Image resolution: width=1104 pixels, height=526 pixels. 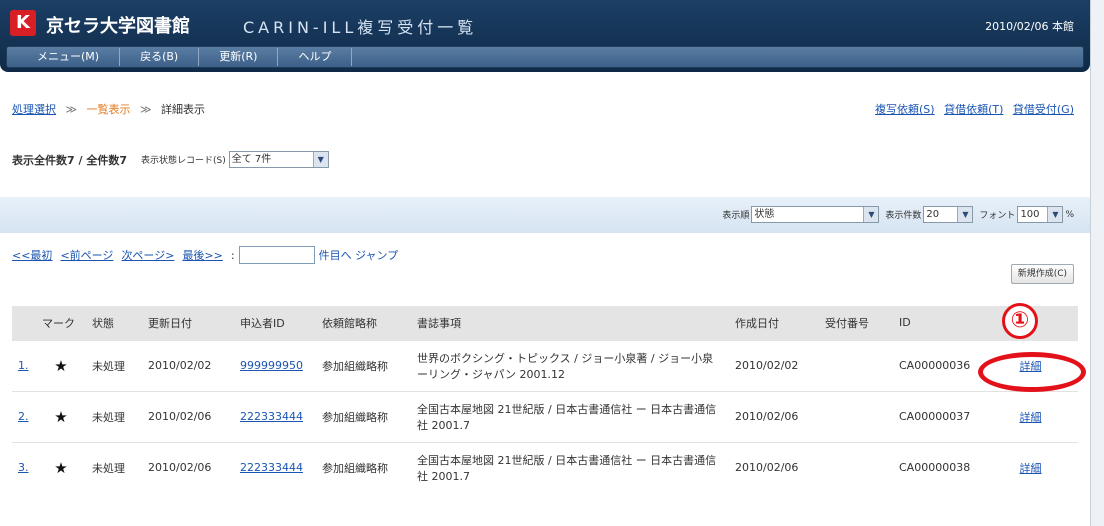 I want to click on col-header-updated: 更新日付, so click(x=188, y=323).